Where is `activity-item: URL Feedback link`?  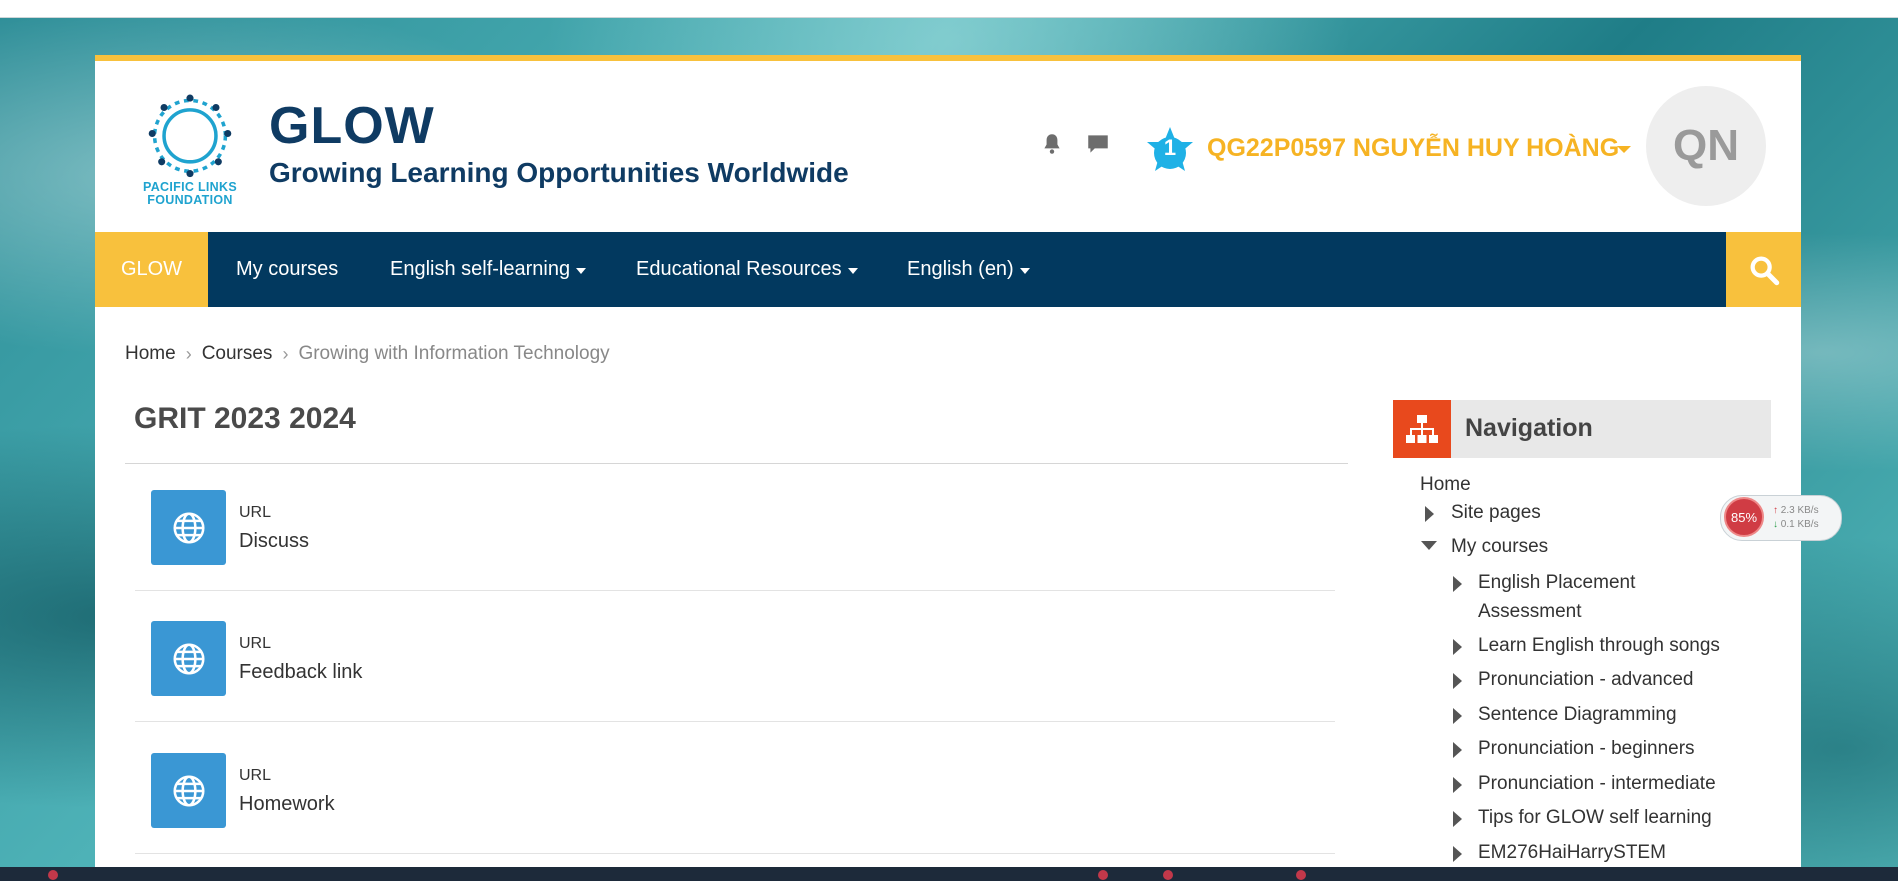 activity-item: URL Feedback link is located at coordinates (735, 686).